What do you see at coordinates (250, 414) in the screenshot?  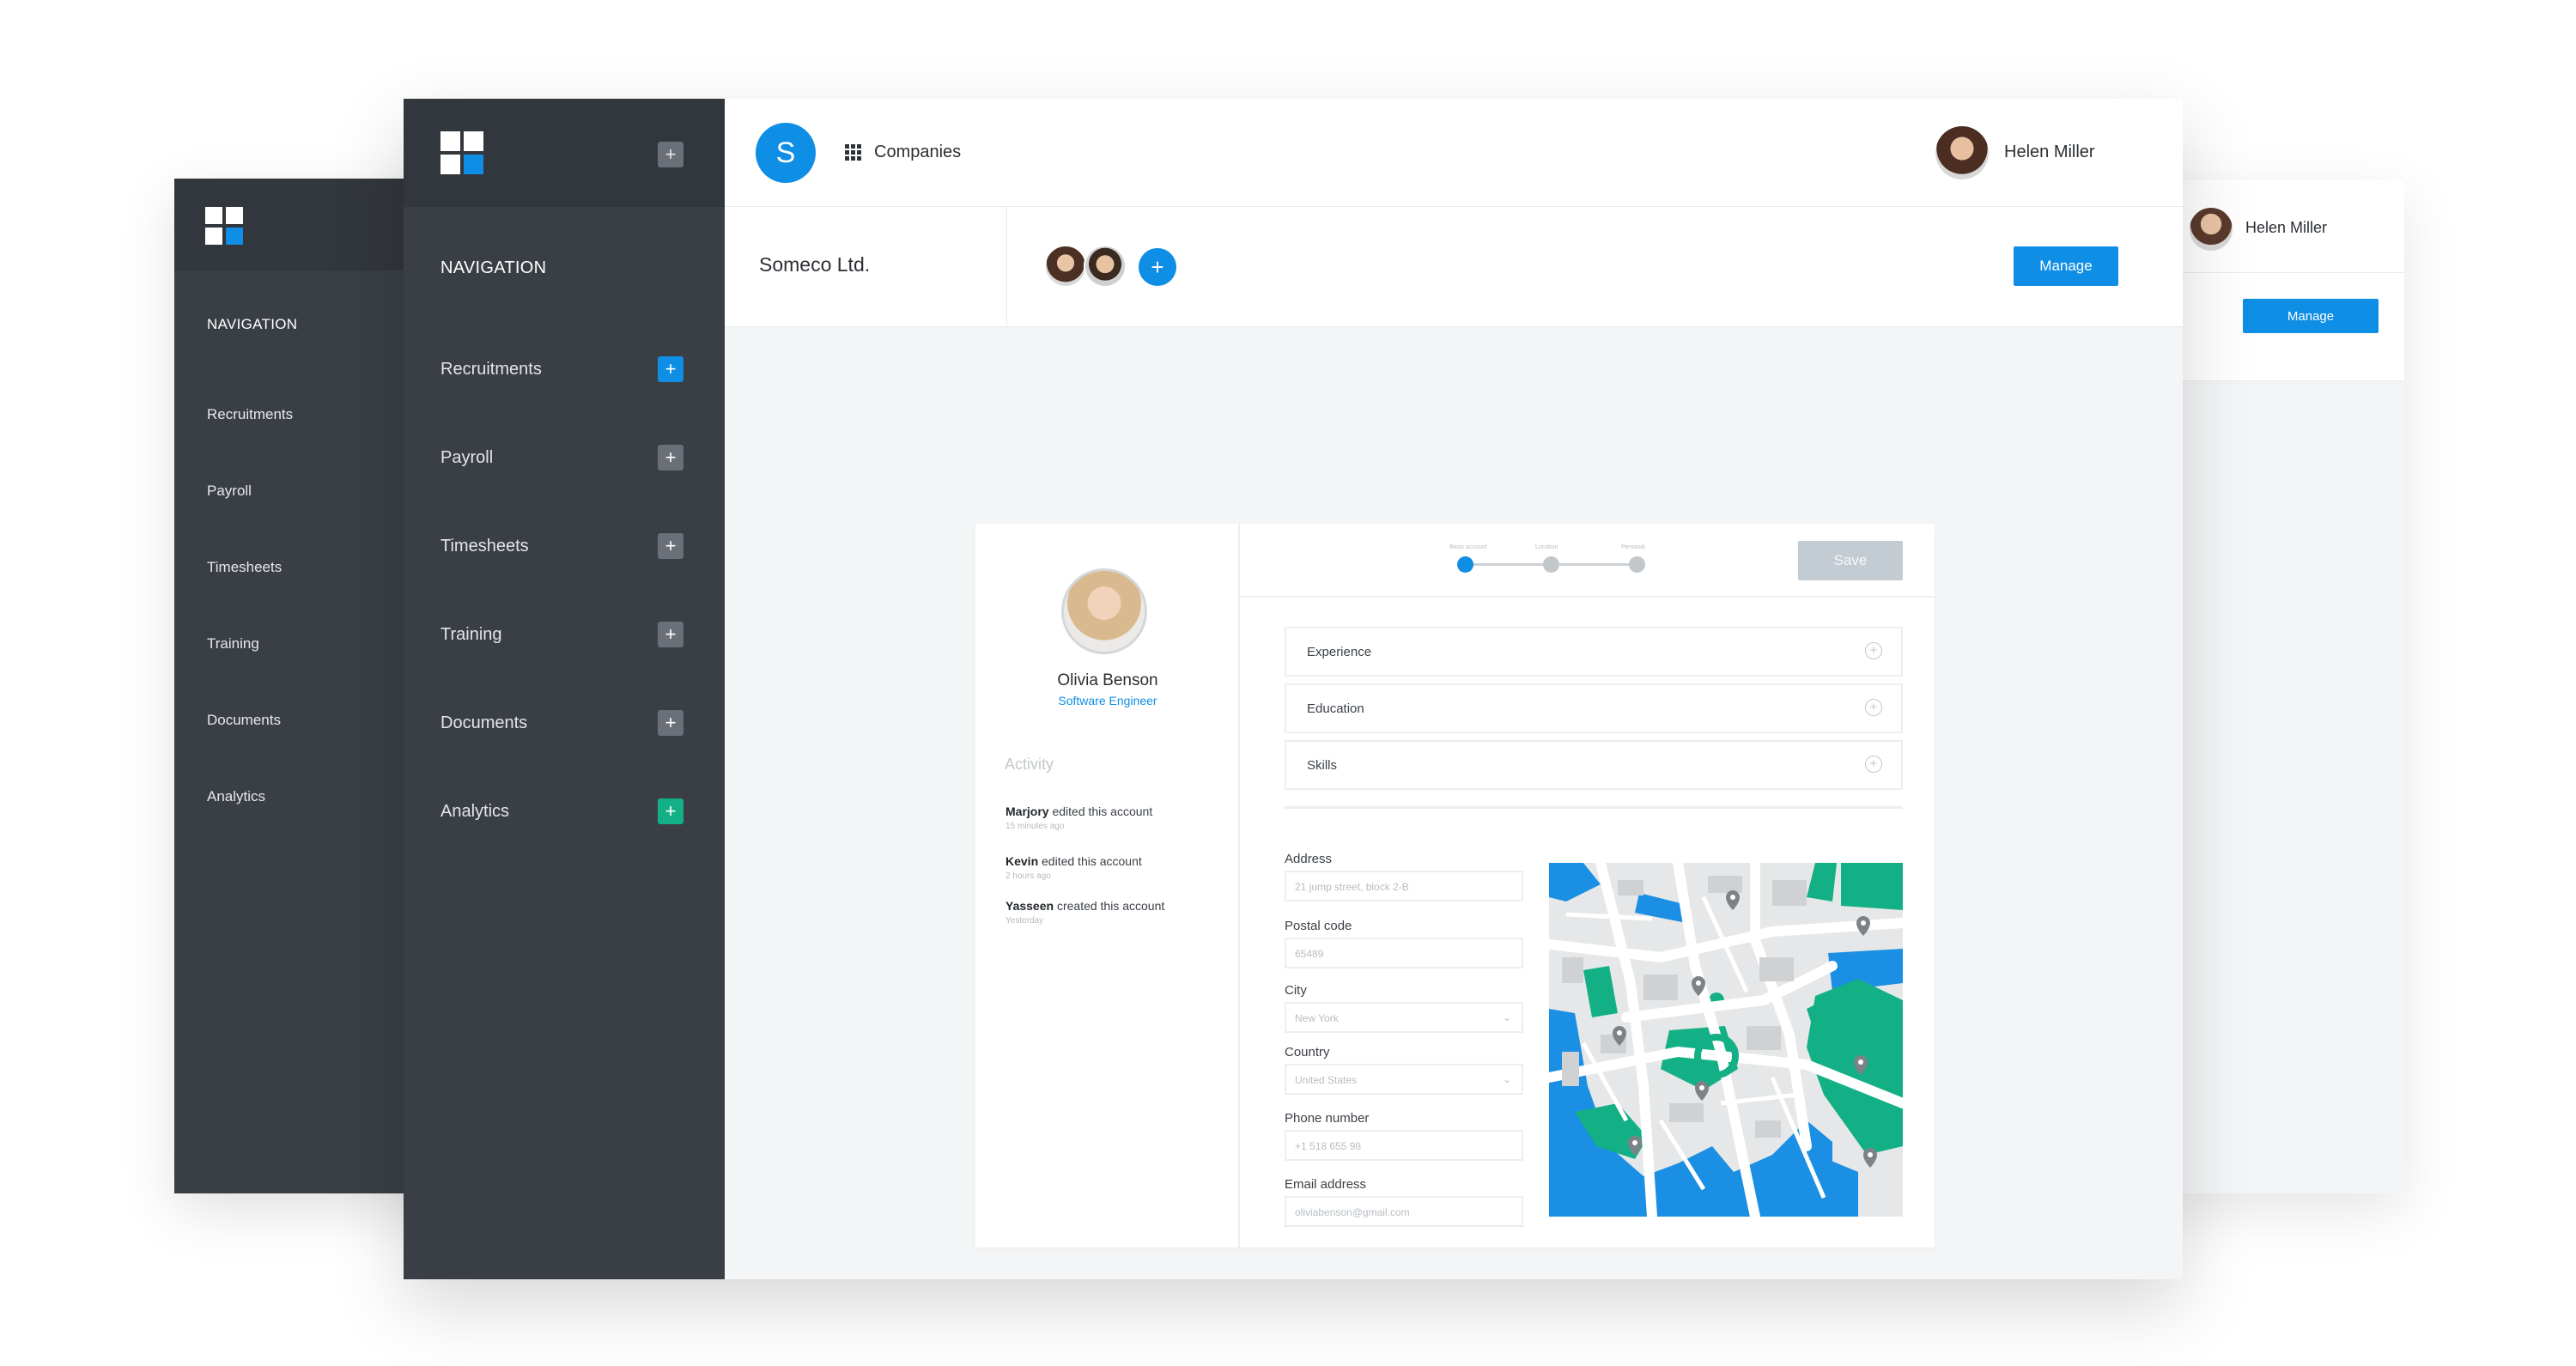 I see `back-nav-item: Recruitments` at bounding box center [250, 414].